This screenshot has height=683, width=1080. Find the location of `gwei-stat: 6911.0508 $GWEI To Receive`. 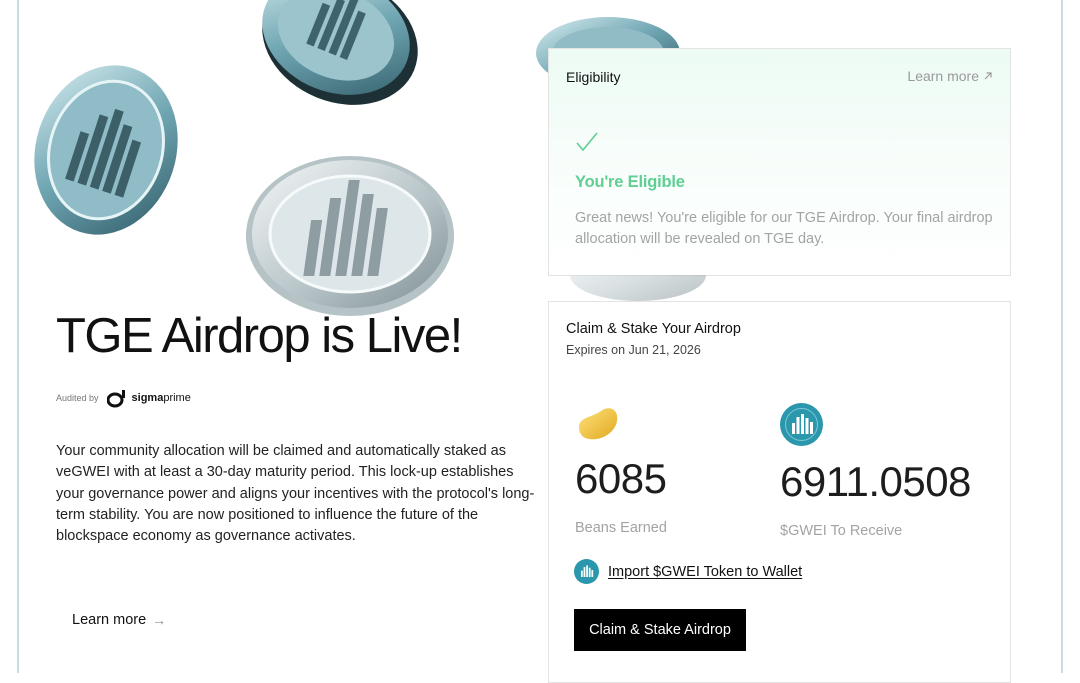

gwei-stat: 6911.0508 $GWEI To Receive is located at coordinates (875, 471).